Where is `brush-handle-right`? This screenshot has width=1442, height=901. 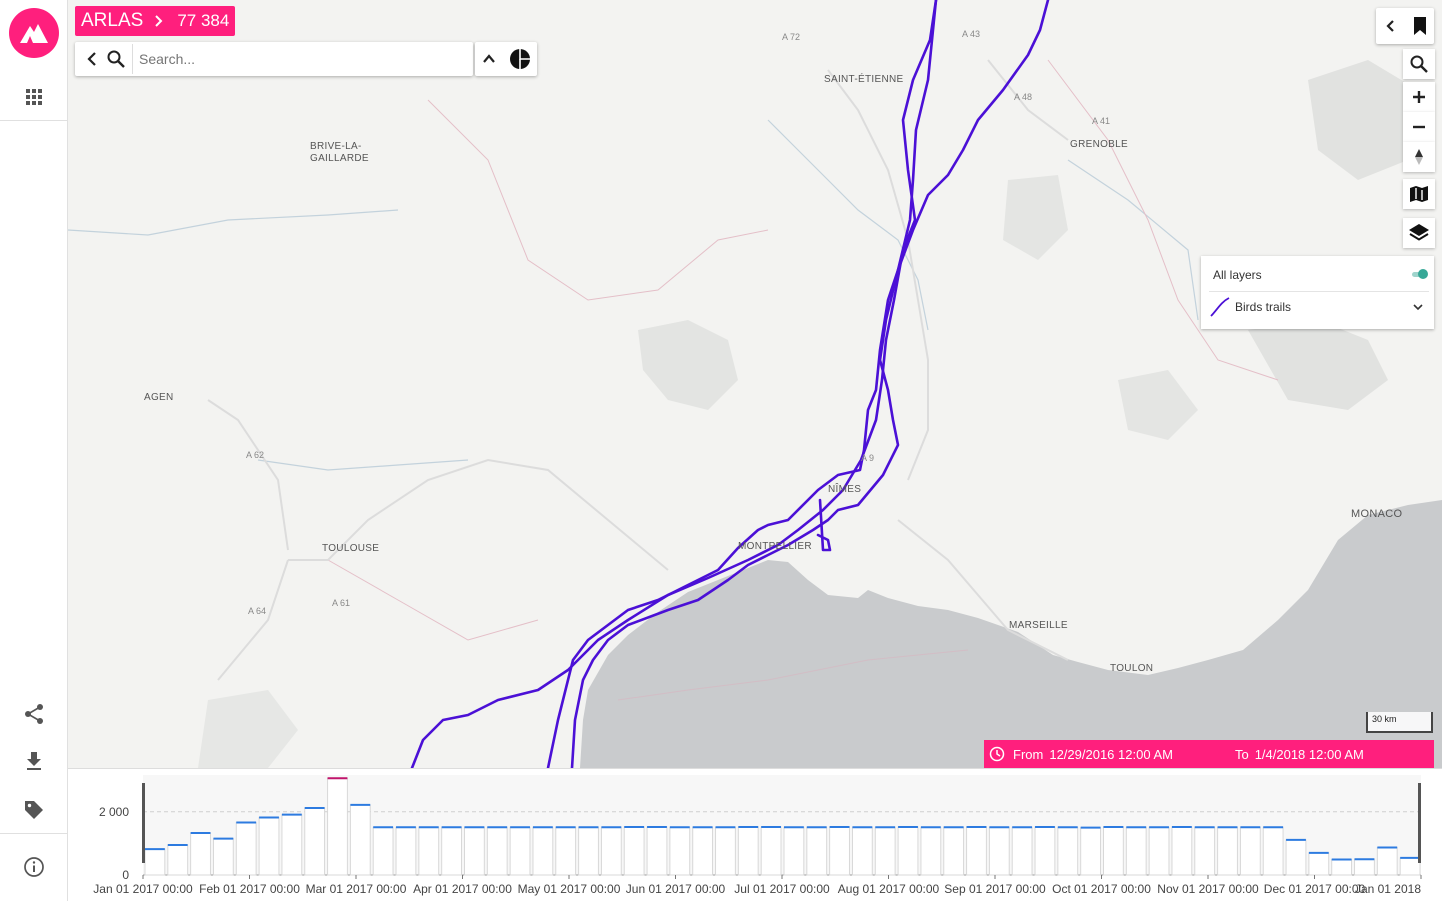 brush-handle-right is located at coordinates (1419, 823).